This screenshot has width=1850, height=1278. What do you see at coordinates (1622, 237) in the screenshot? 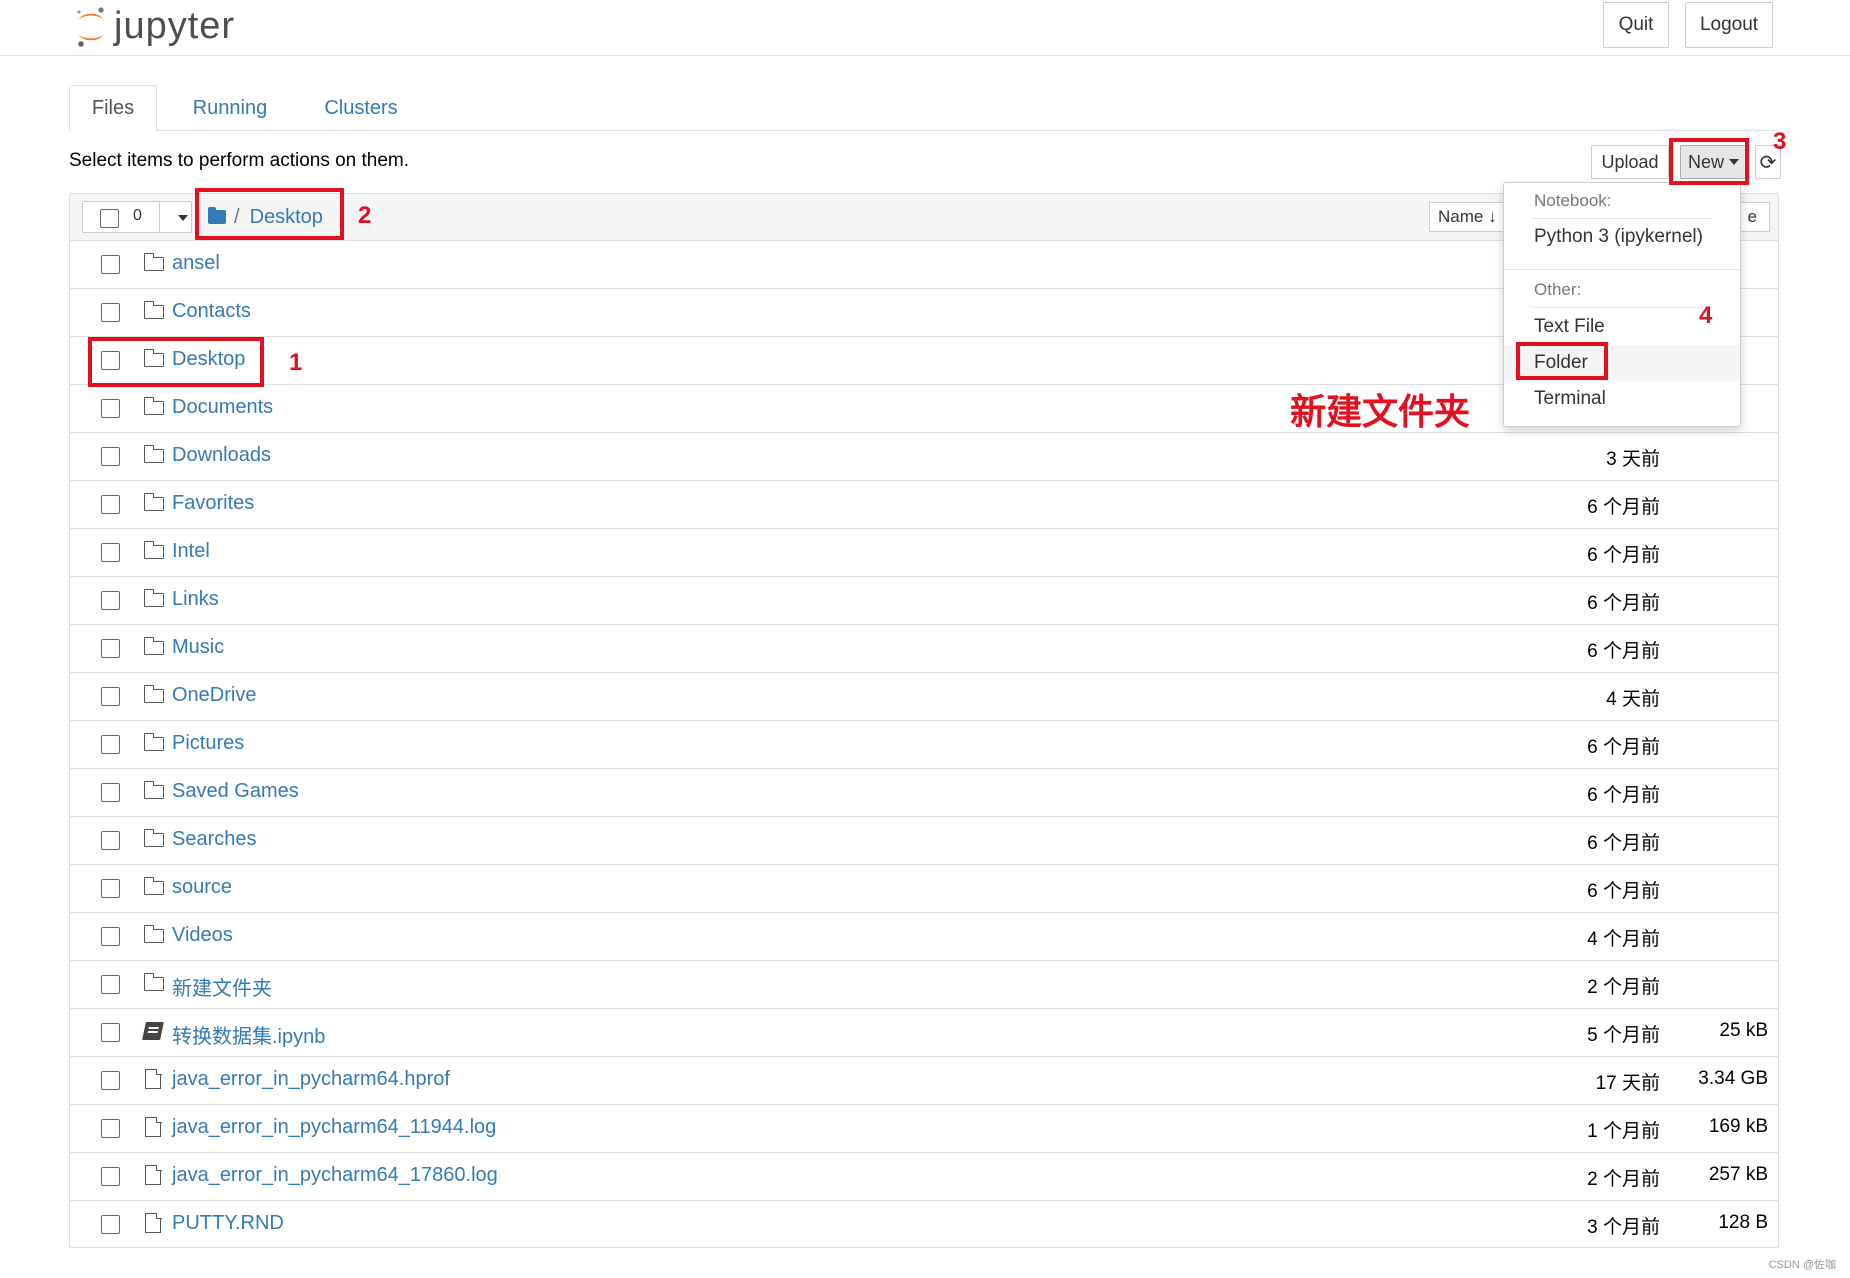
I see `menu-item-python3-kernel: Python 3 (ipykernel)` at bounding box center [1622, 237].